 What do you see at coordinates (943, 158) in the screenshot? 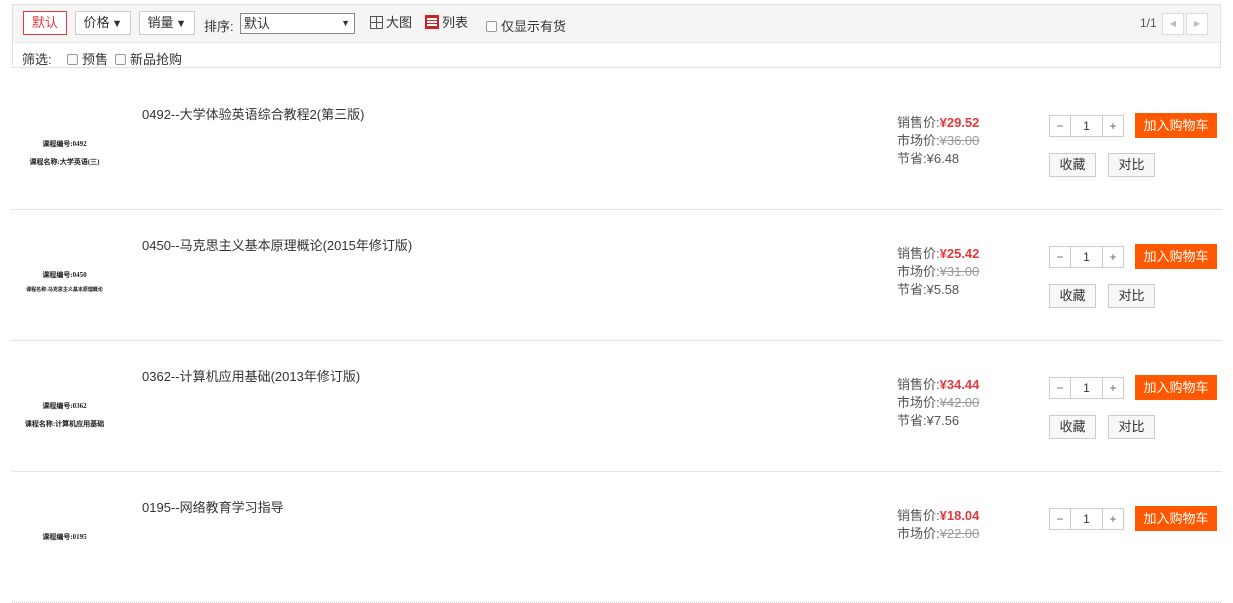
I see `save-amount: ¥6.48` at bounding box center [943, 158].